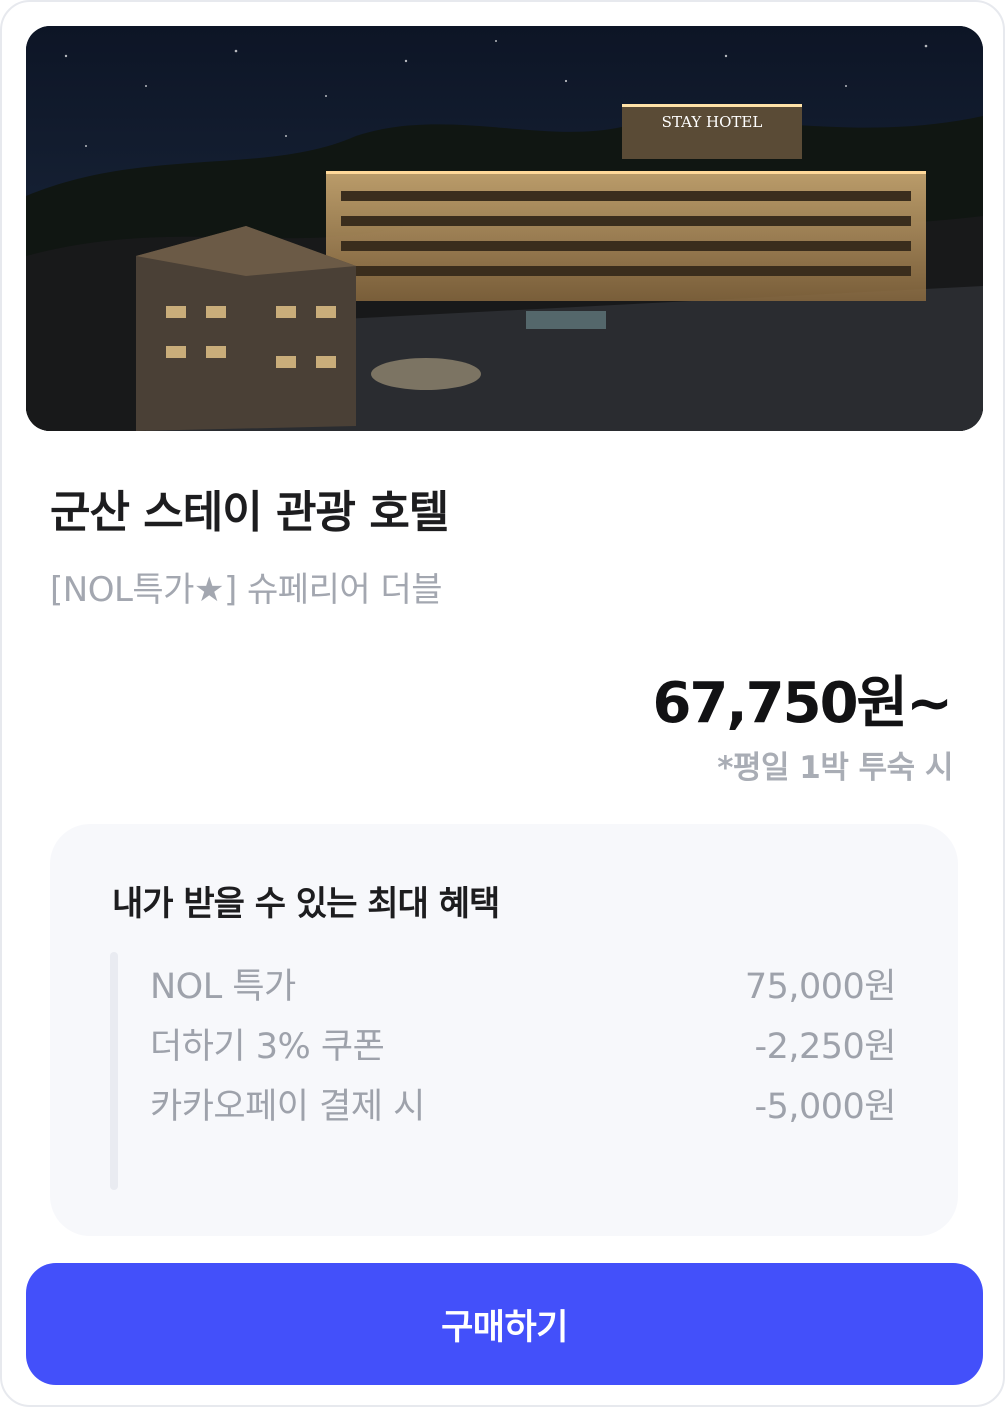 This screenshot has height=1407, width=1005. I want to click on hotel-sign-text: STAY HOTEL, so click(712, 122).